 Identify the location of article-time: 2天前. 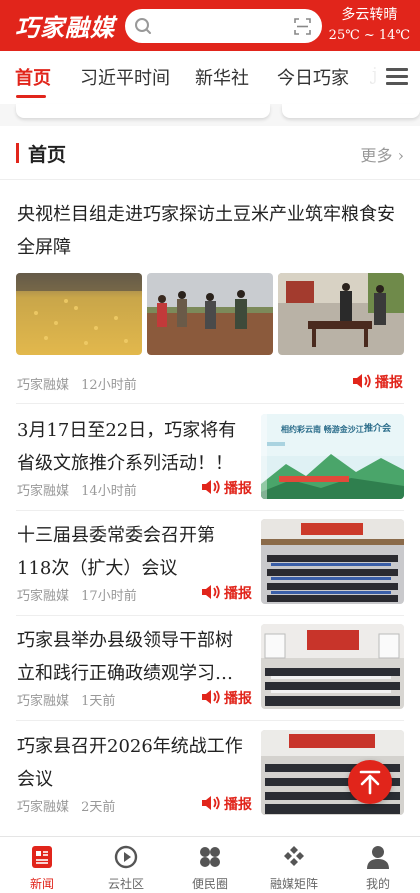
(98, 807).